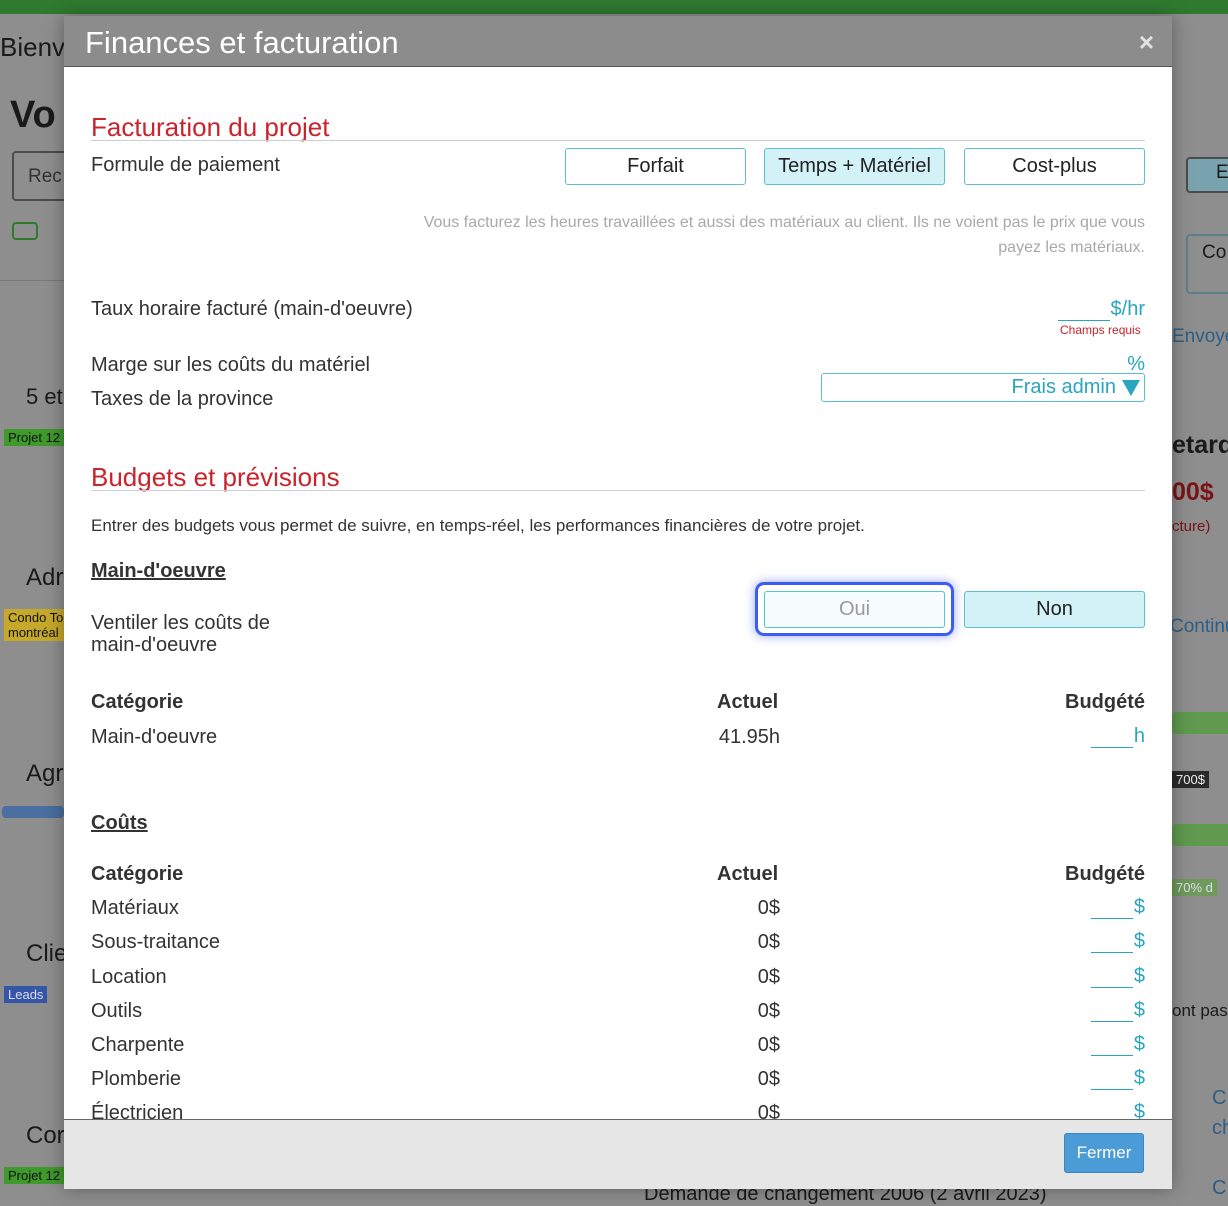 This screenshot has width=1228, height=1206. I want to click on required-field-note: Champs requis, so click(1100, 330).